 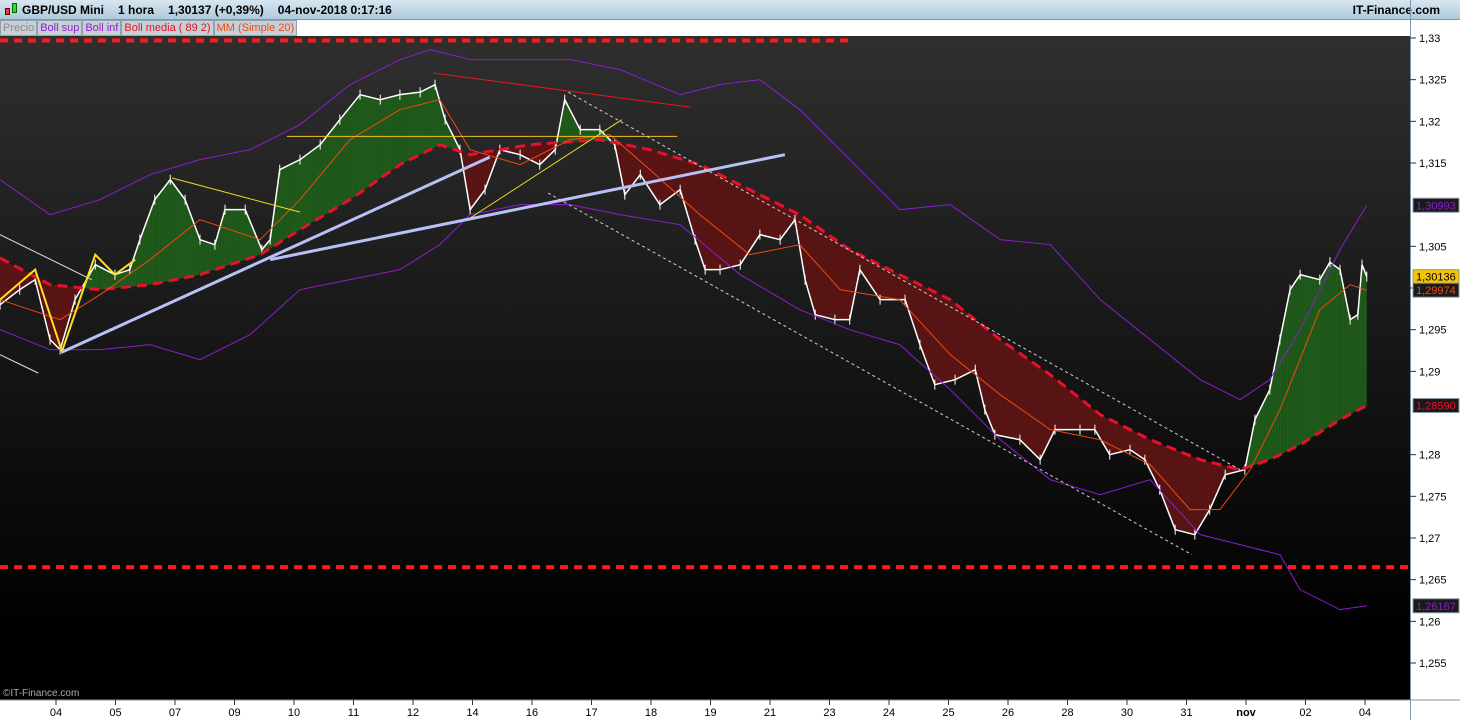 I want to click on x-tick-label: 23, so click(x=829, y=713).